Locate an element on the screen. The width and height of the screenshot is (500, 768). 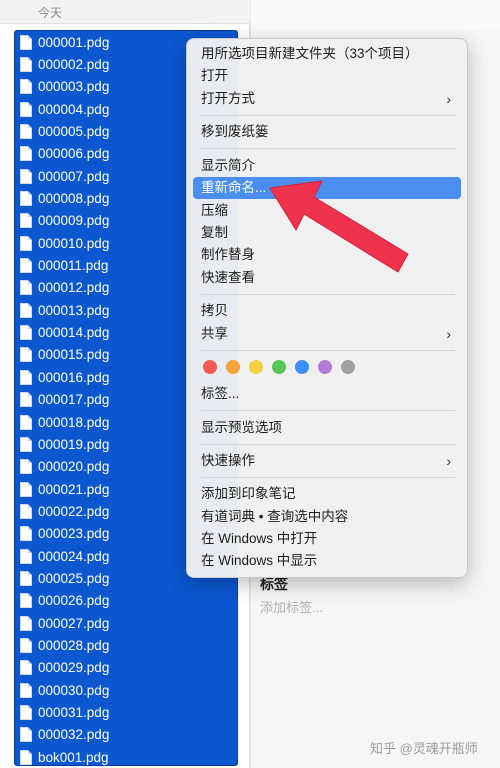
file-name: 000003.pdg is located at coordinates (74, 87).